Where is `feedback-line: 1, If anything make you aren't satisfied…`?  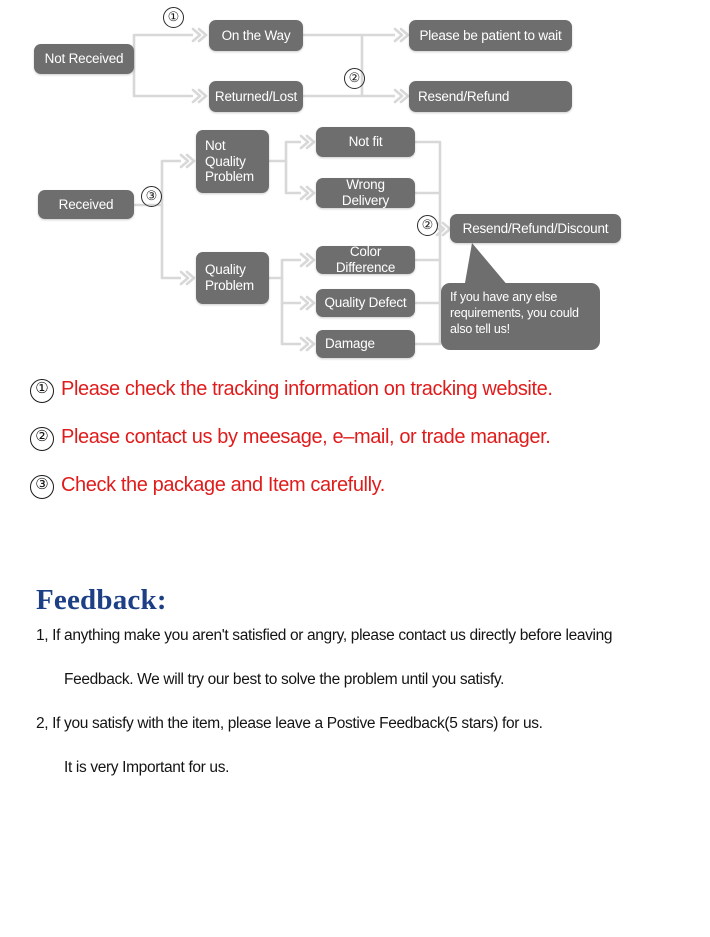 feedback-line: 1, If anything make you aren't satisfied… is located at coordinates (324, 635).